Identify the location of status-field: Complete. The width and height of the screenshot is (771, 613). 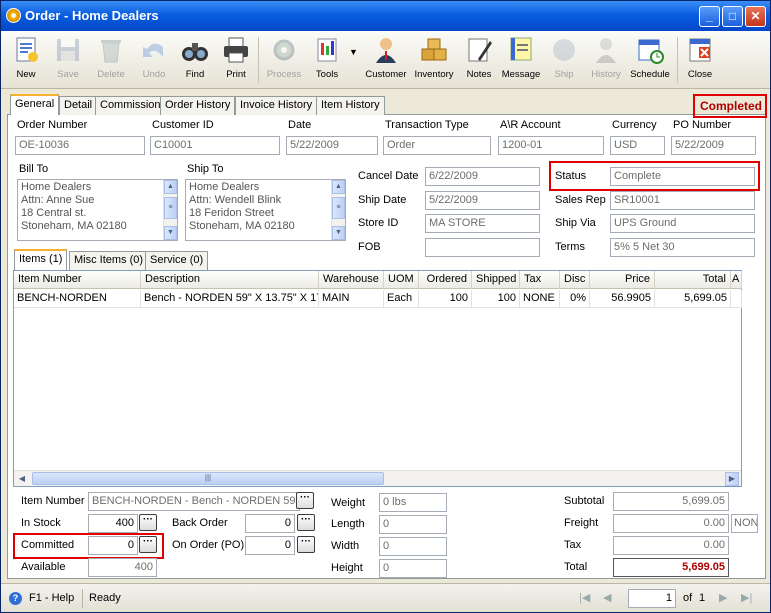
(682, 176).